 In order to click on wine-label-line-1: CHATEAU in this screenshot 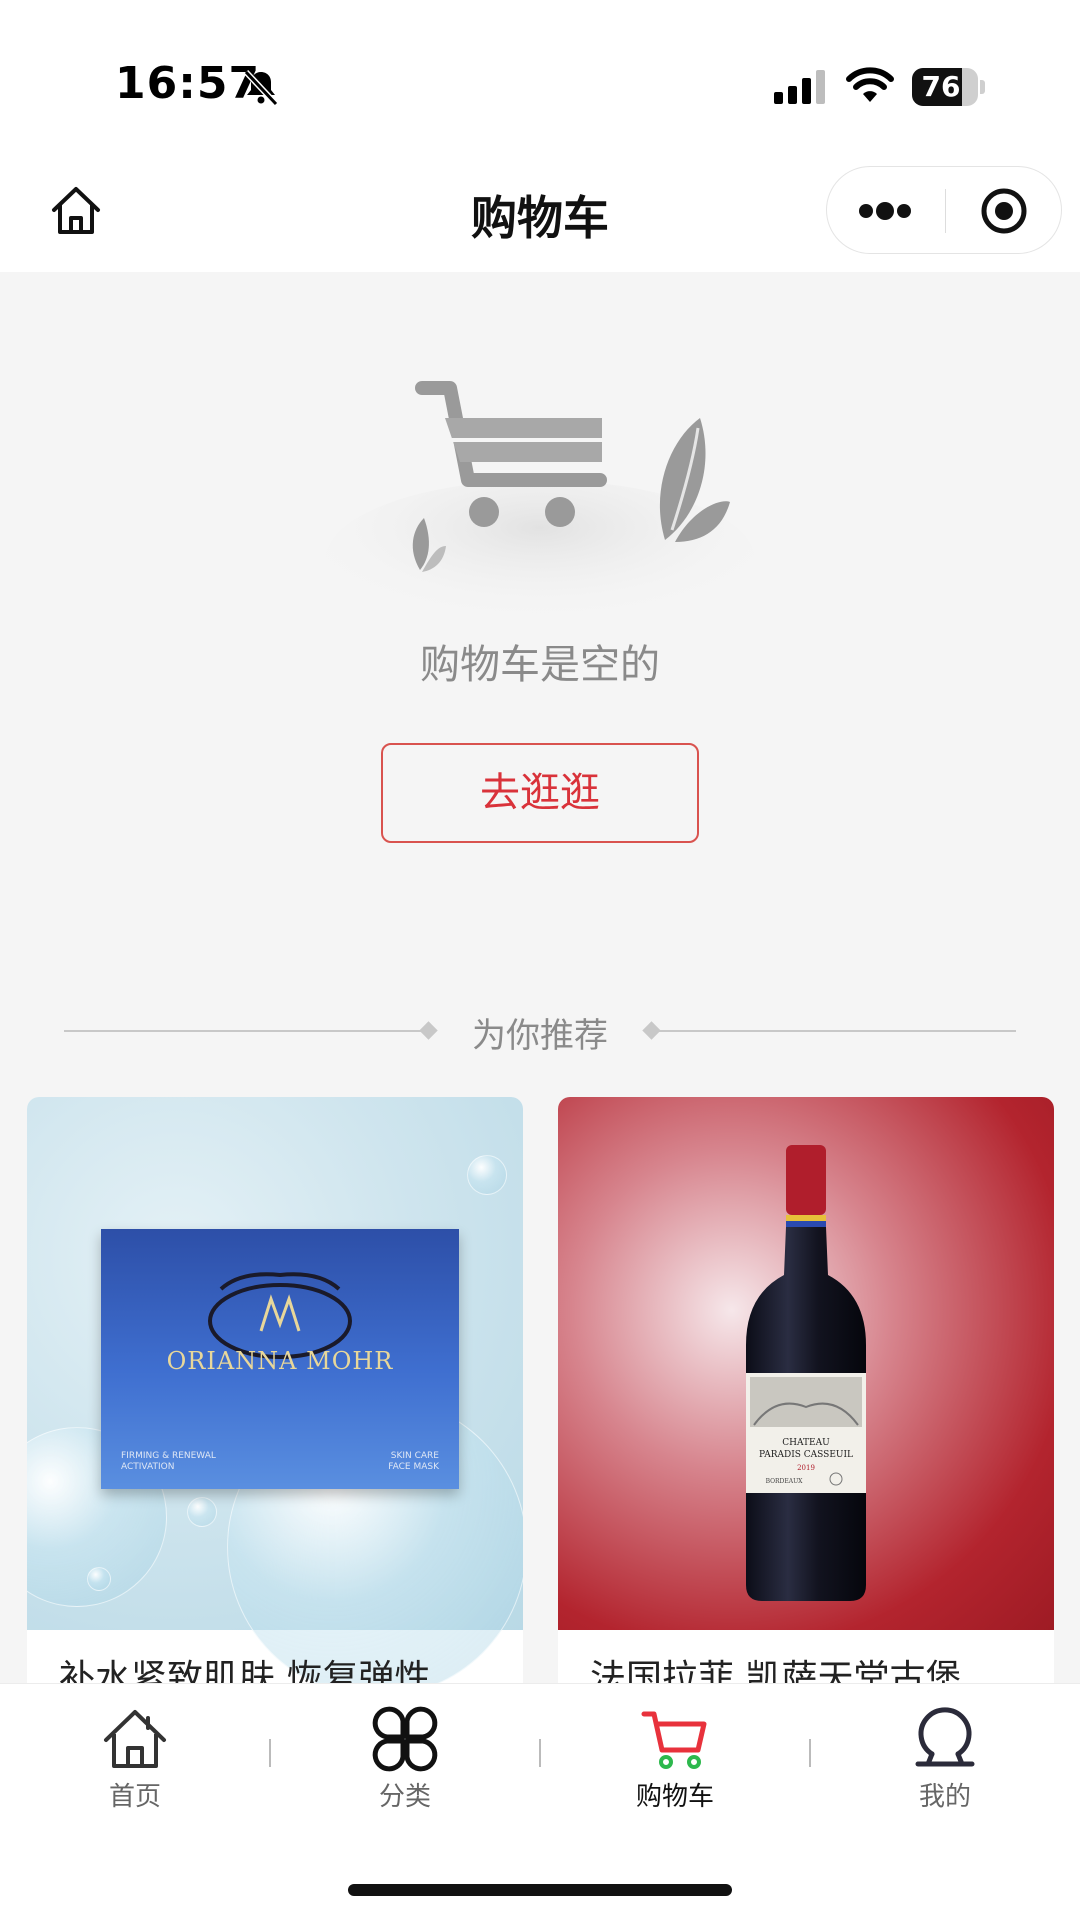, I will do `click(806, 1443)`.